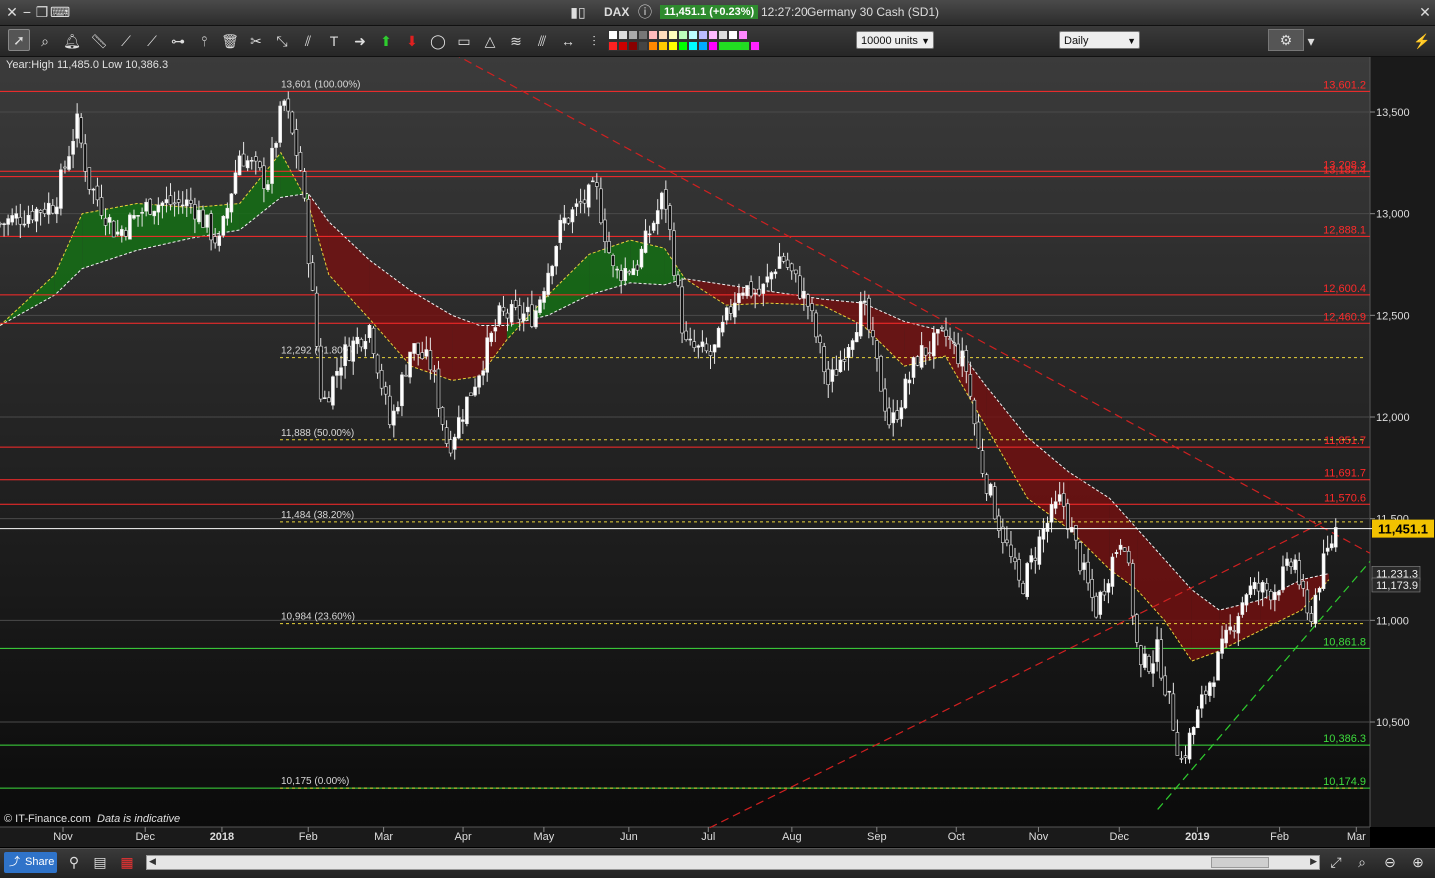  Describe the element at coordinates (334, 41) in the screenshot. I see `text-tool-icon: T` at that location.